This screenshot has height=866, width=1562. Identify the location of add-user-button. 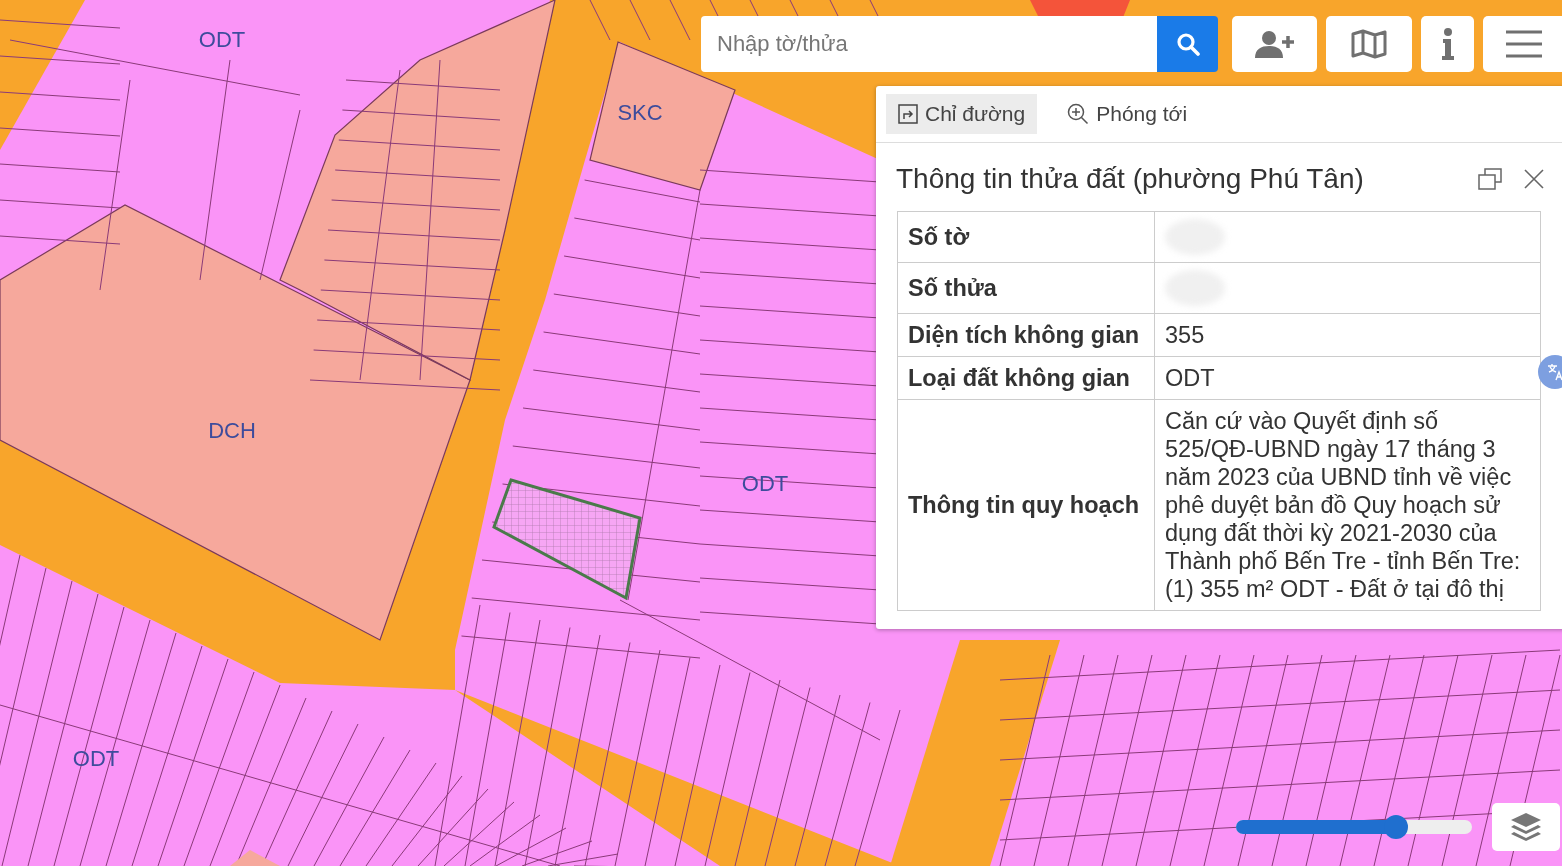
(1274, 44).